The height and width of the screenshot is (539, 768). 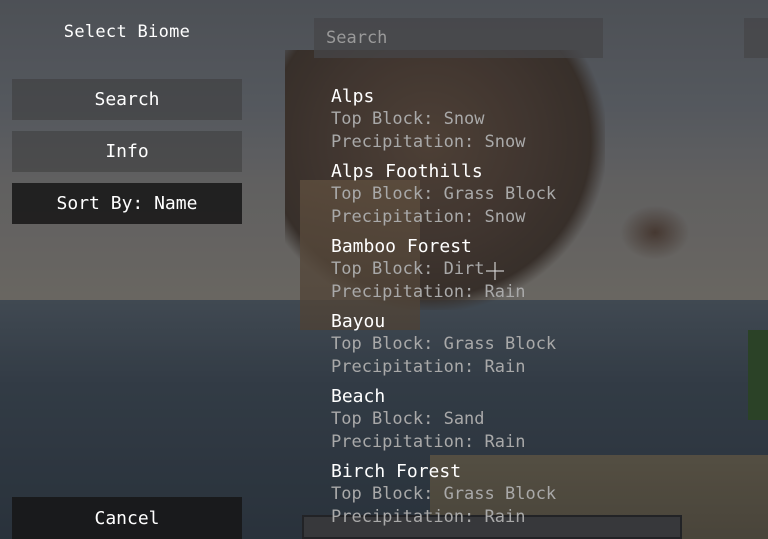 What do you see at coordinates (401, 246) in the screenshot?
I see `biome-name: Bamboo Forest` at bounding box center [401, 246].